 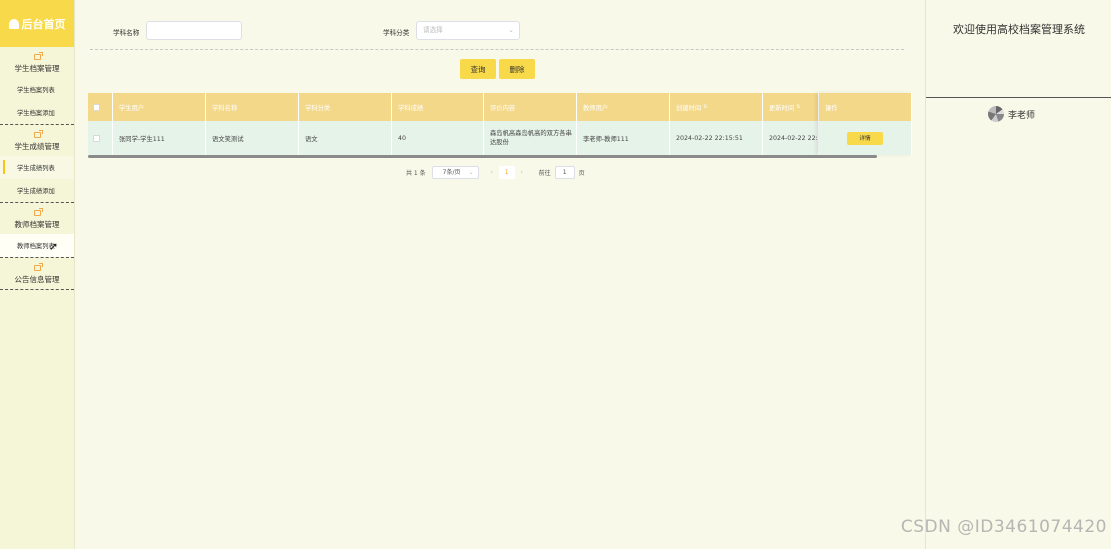 What do you see at coordinates (782, 108) in the screenshot?
I see `th-updated-label: 更新时间` at bounding box center [782, 108].